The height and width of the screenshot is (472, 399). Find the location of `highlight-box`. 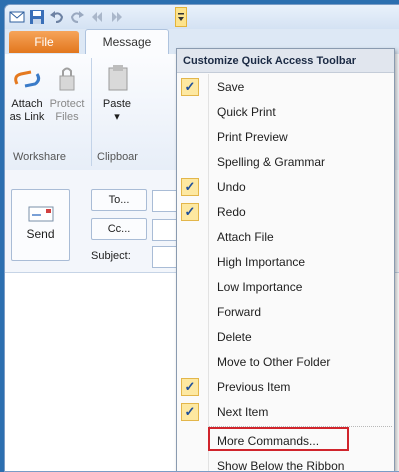

highlight-box is located at coordinates (278, 439).